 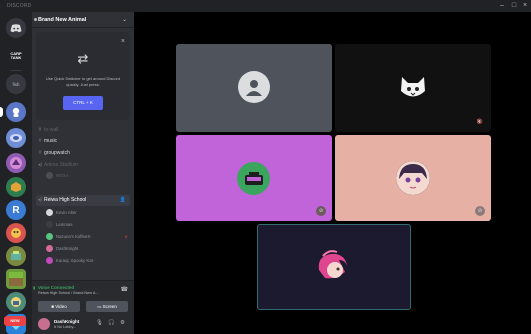 What do you see at coordinates (16, 28) in the screenshot?
I see `home-icon` at bounding box center [16, 28].